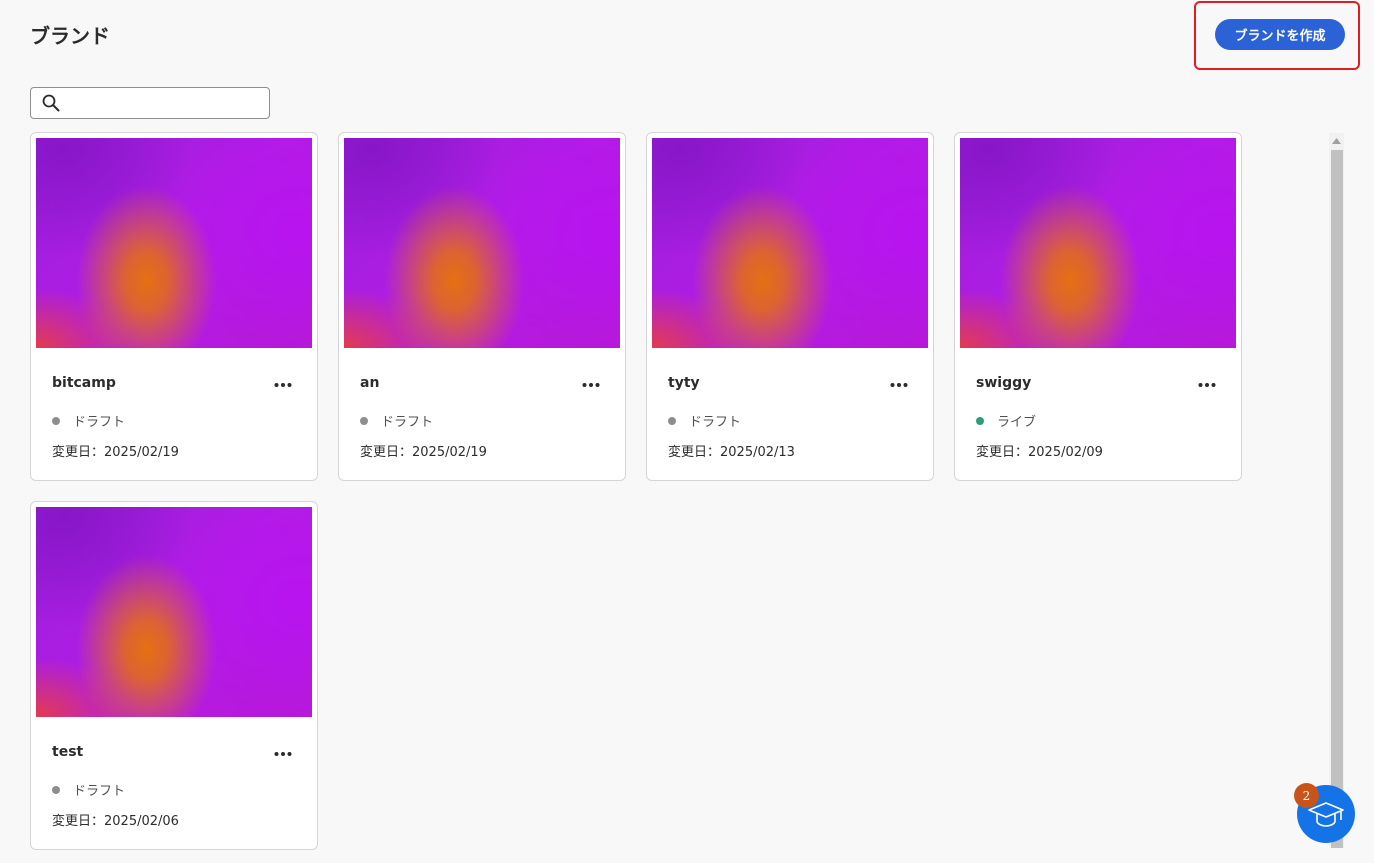 This screenshot has height=863, width=1374. I want to click on modified-date: 変更日：2025/02/13, so click(731, 452).